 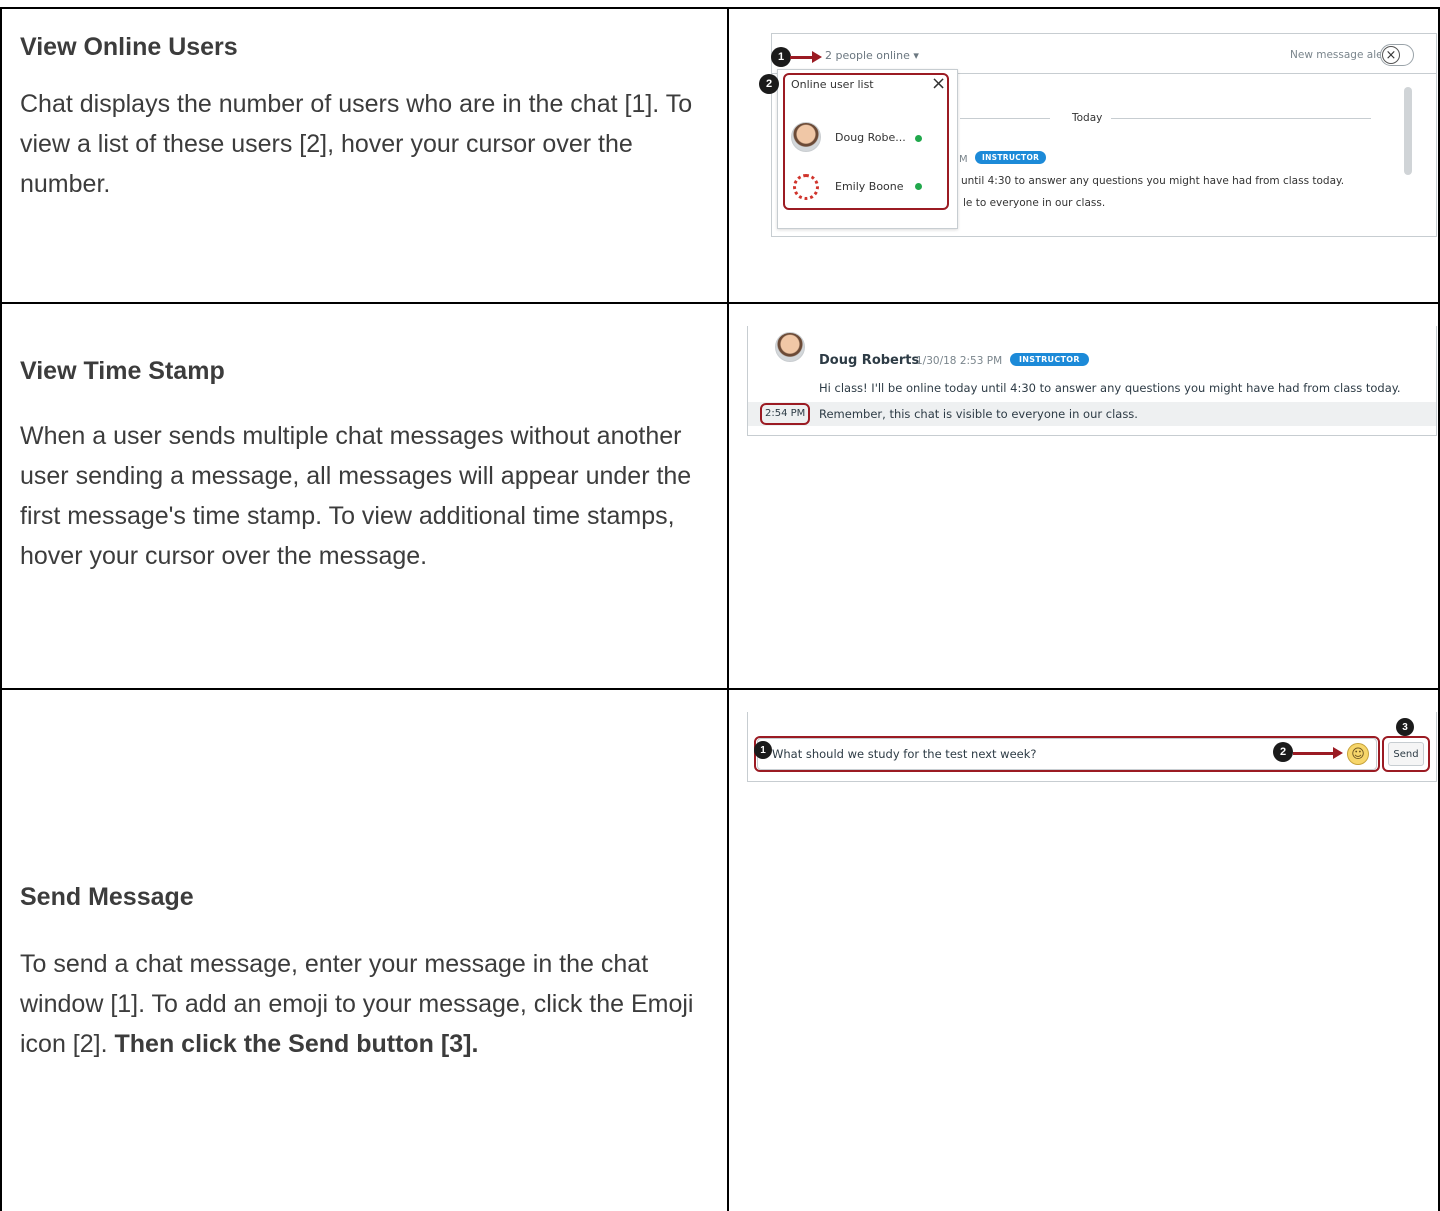 I want to click on callout-3-send: 3, so click(x=1405, y=727).